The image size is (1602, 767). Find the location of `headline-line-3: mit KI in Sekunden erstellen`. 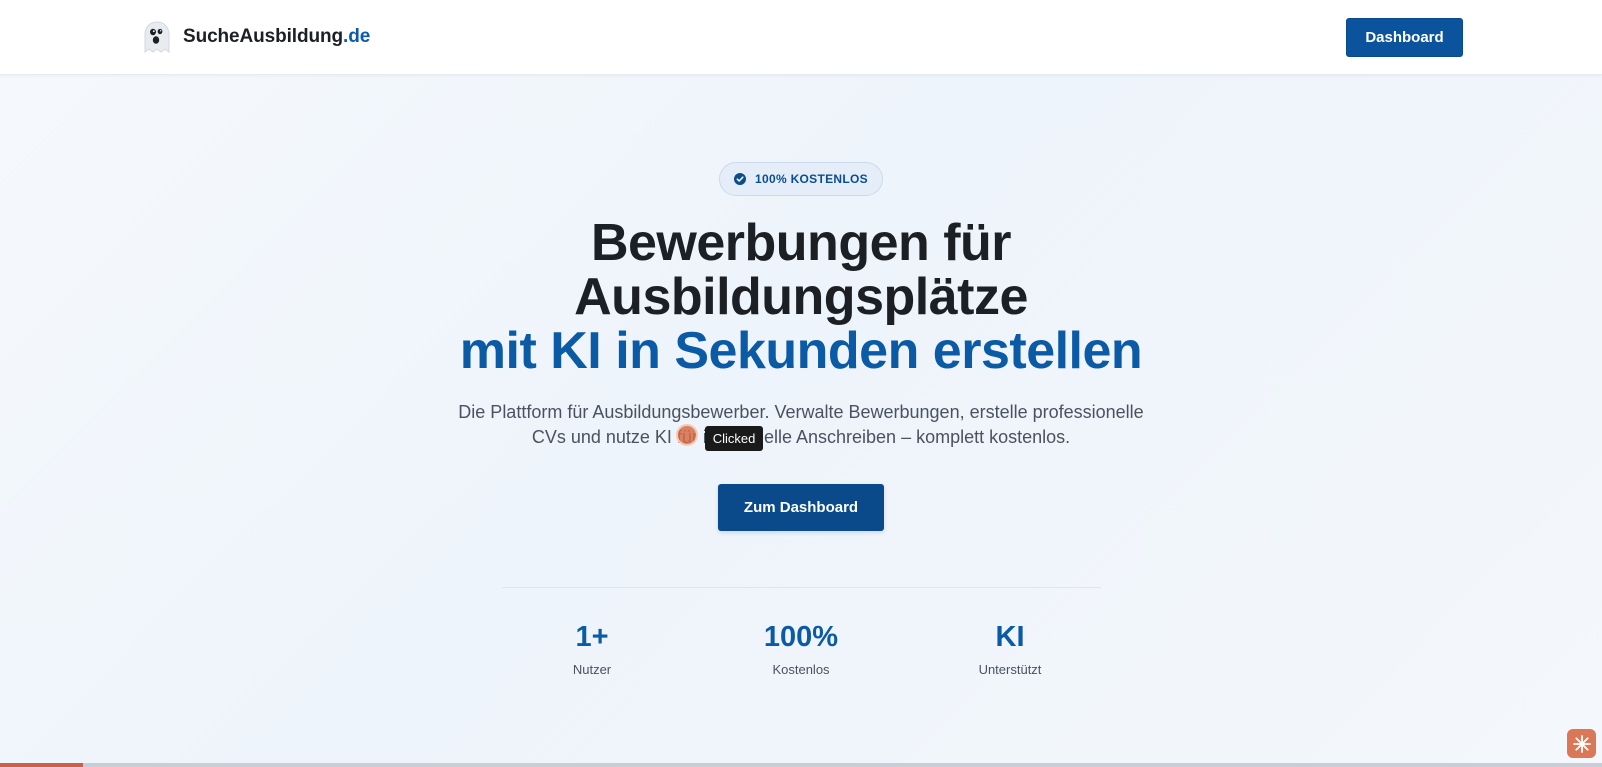

headline-line-3: mit KI in Sekunden erstellen is located at coordinates (801, 351).